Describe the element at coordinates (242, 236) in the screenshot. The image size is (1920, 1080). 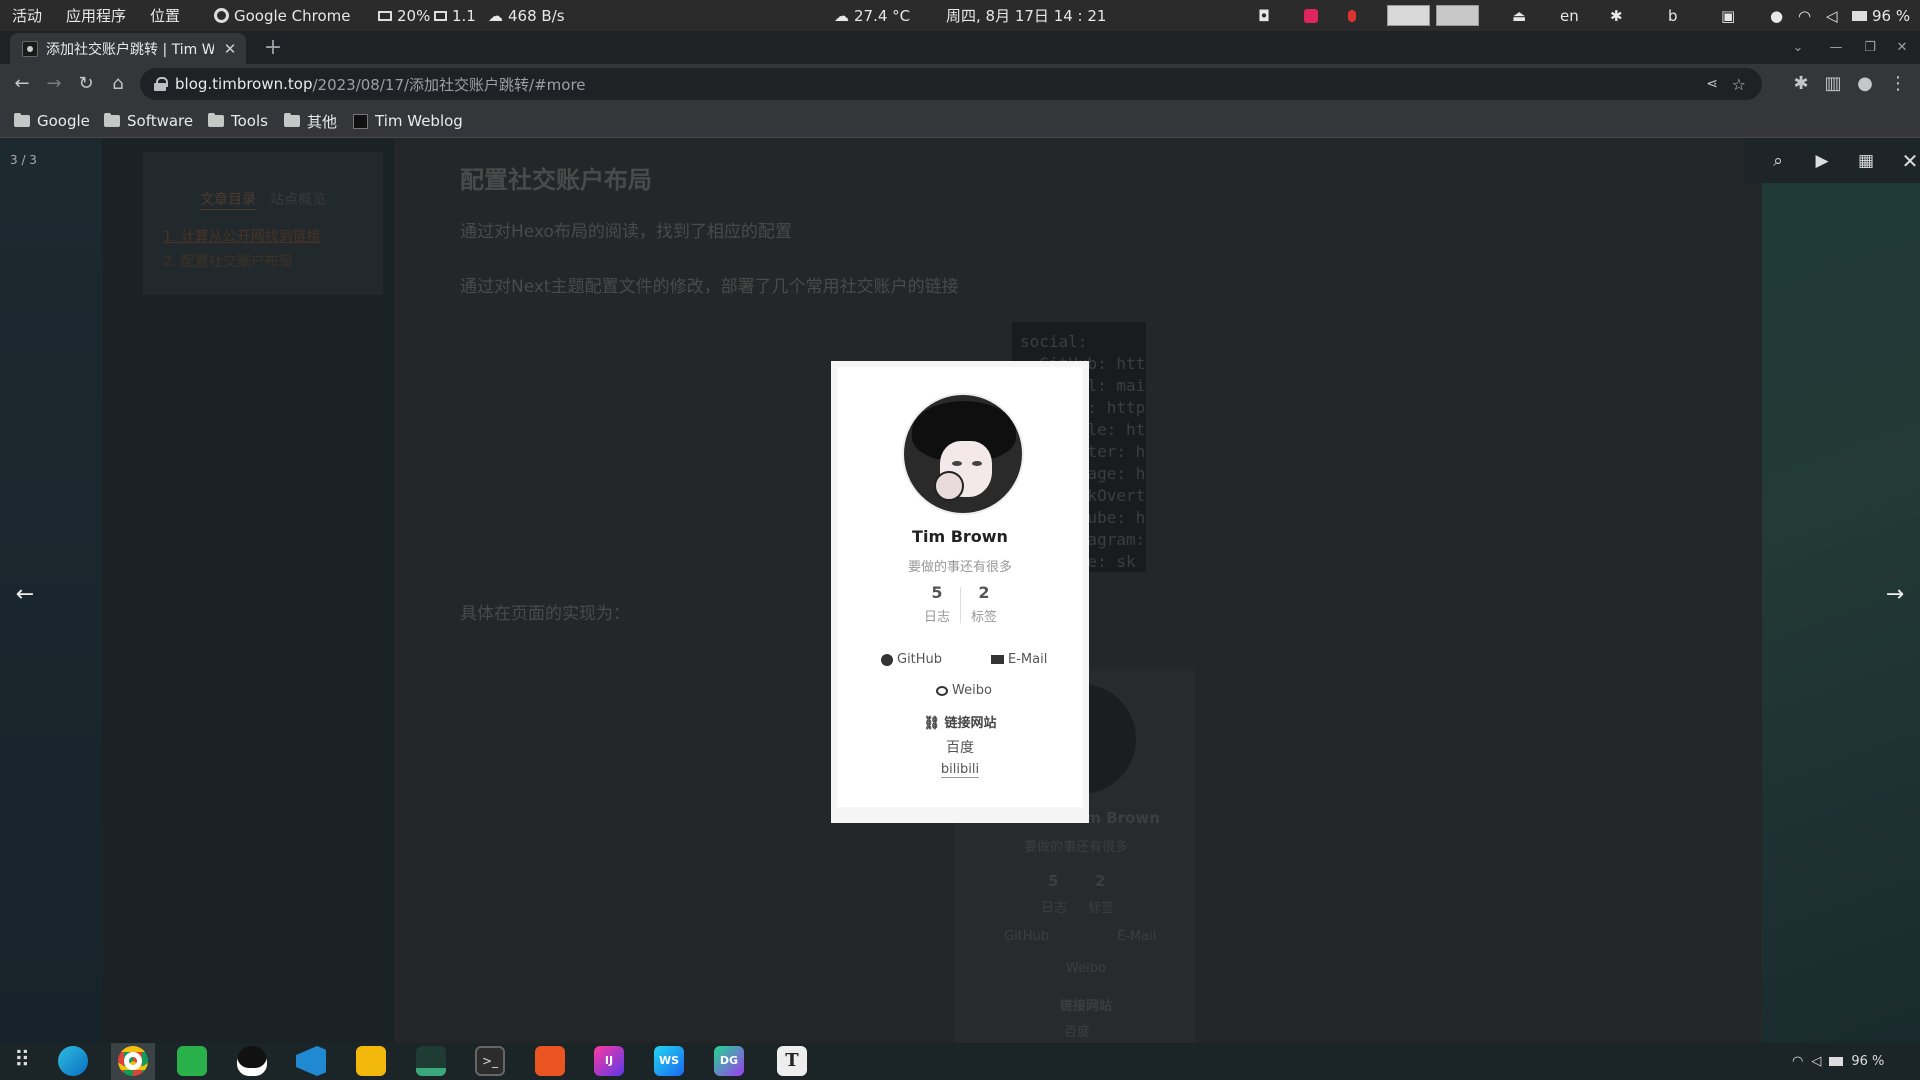
I see `toc-item: 1. 计算从公开网找到链接` at that location.